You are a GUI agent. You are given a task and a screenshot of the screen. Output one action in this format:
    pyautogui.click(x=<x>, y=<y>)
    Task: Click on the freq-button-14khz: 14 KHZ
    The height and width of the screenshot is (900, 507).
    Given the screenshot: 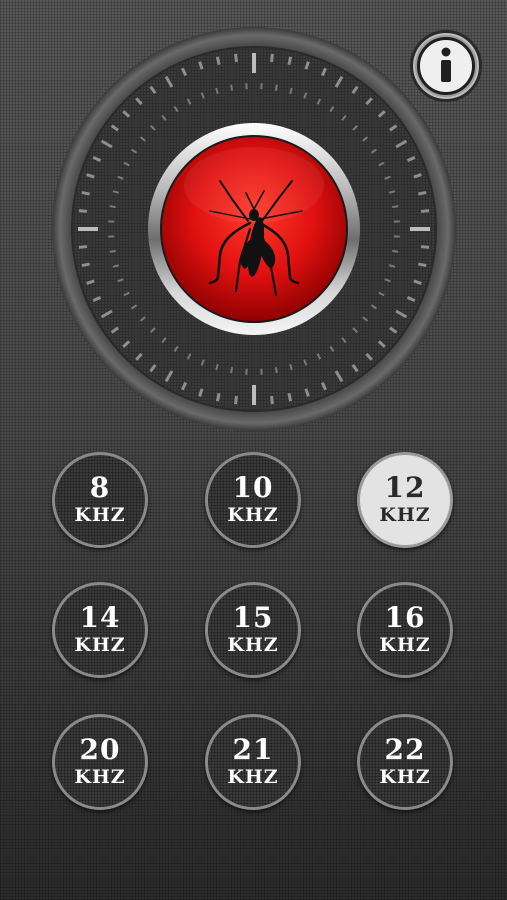 What is the action you would take?
    pyautogui.click(x=100, y=630)
    